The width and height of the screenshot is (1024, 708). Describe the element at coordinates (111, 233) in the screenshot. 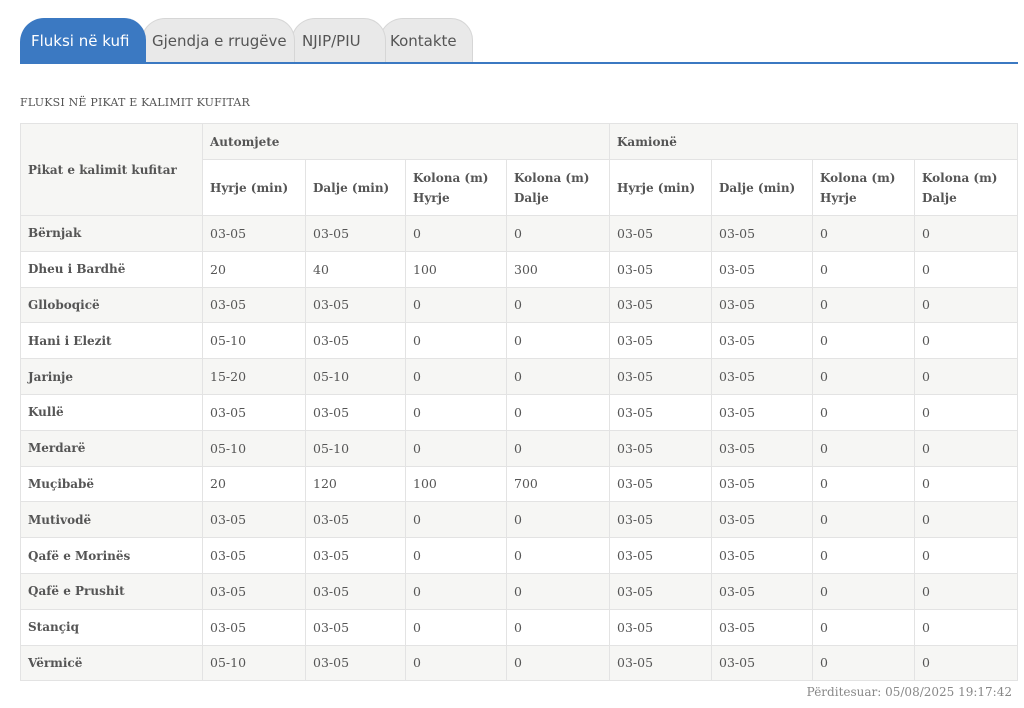

I see `crossing-name-cell: Bërnjak` at that location.